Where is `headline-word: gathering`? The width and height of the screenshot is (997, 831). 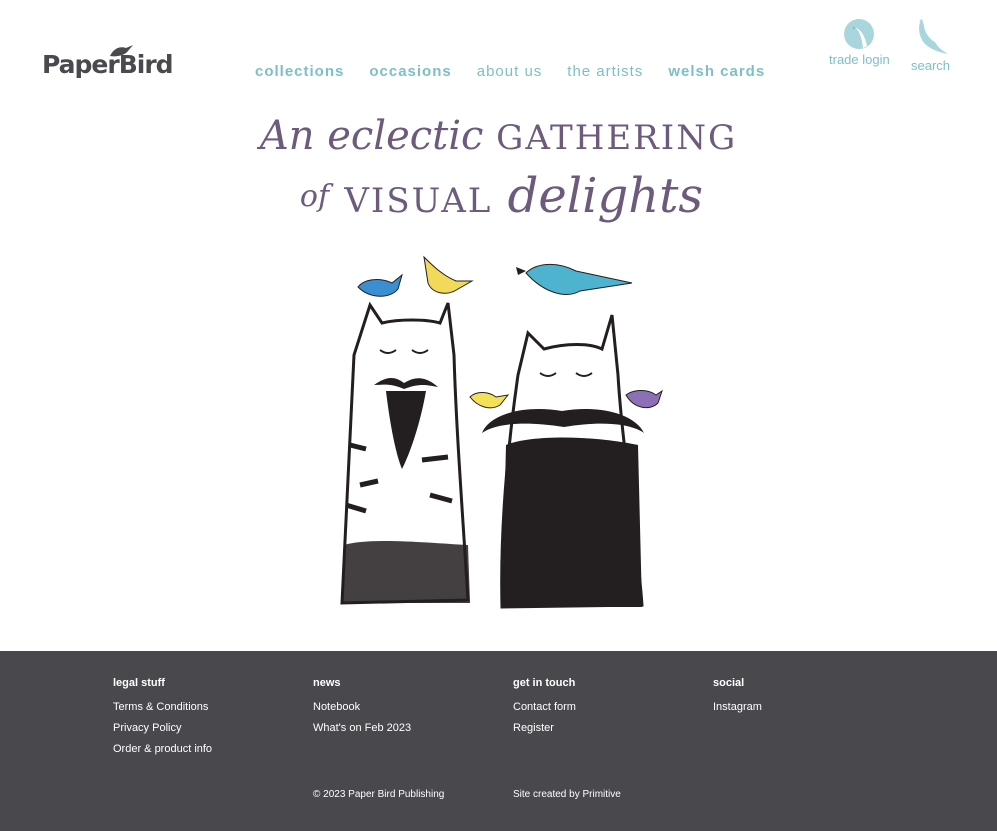 headline-word: gathering is located at coordinates (617, 138).